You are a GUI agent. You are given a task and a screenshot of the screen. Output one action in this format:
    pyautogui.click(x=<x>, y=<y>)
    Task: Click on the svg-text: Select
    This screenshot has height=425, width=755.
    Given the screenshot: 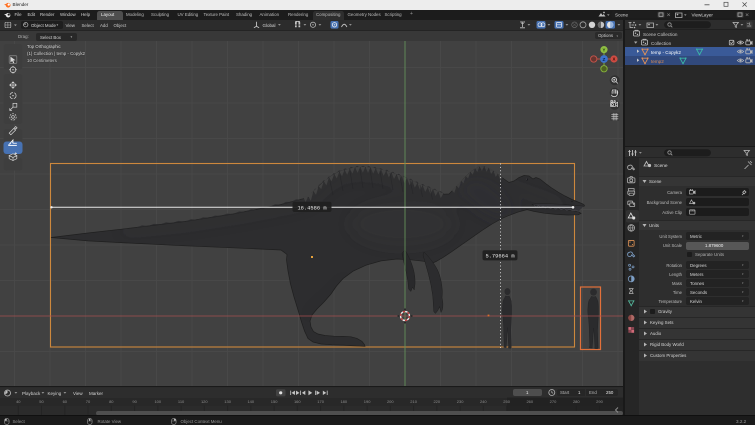 What is the action you would take?
    pyautogui.click(x=18, y=421)
    